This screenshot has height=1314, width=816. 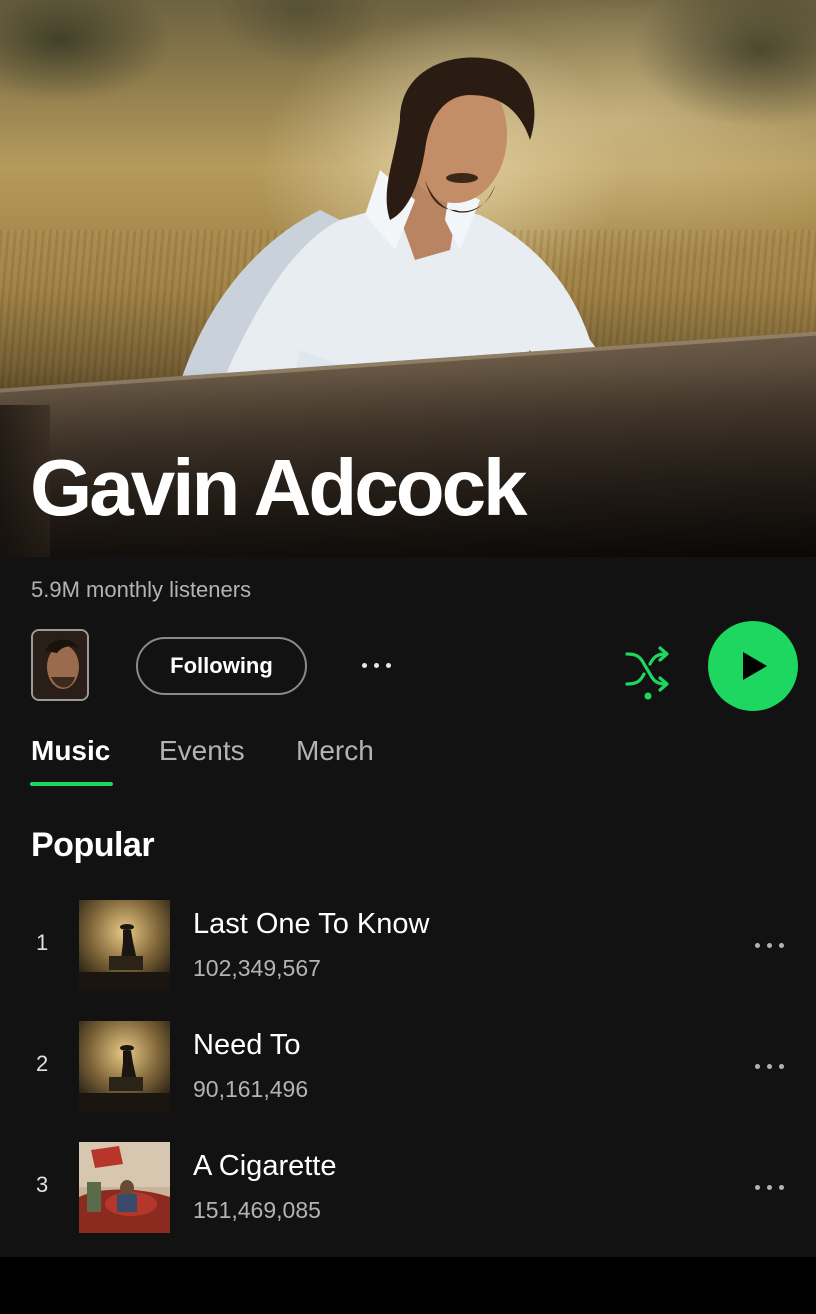 I want to click on track-row: 2 Need To 90,161,496, so click(x=408, y=1066).